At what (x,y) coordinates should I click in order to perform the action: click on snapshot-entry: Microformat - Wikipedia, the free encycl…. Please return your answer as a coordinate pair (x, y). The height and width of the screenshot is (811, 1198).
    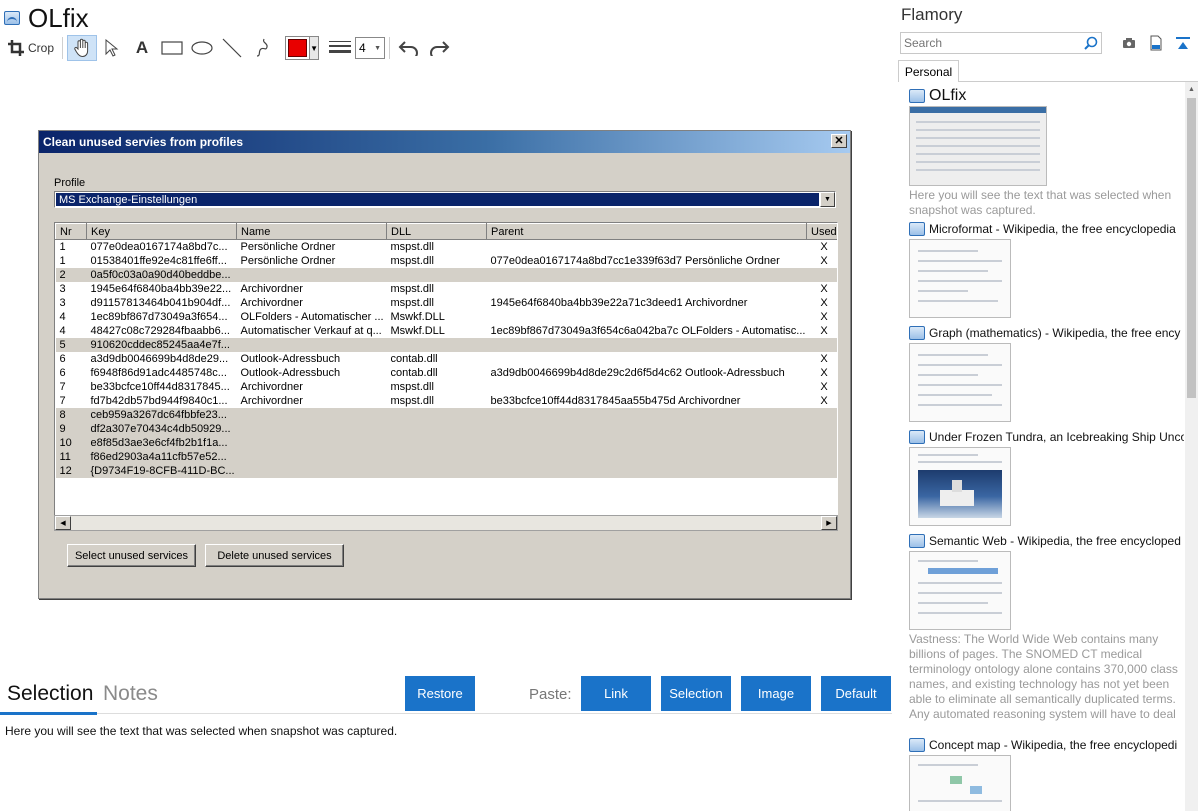
    Looking at the image, I should click on (1046, 269).